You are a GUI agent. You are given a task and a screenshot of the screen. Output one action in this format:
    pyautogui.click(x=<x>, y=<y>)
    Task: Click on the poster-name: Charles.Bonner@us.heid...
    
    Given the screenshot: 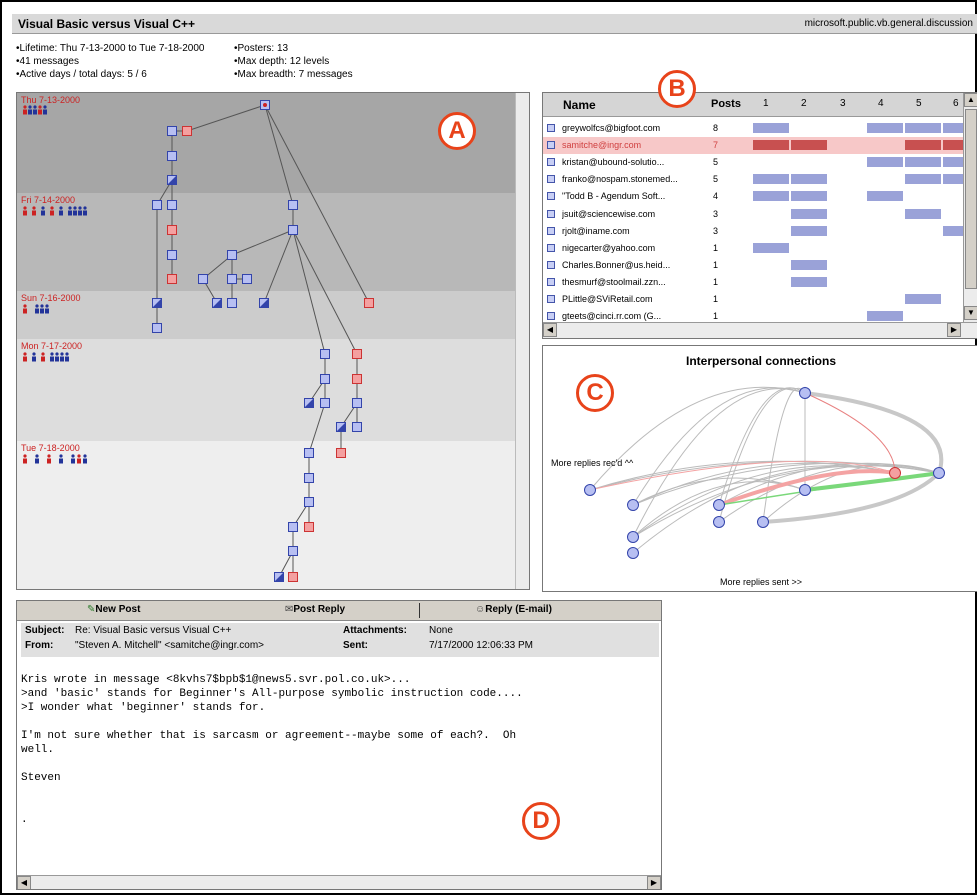 What is the action you would take?
    pyautogui.click(x=616, y=264)
    